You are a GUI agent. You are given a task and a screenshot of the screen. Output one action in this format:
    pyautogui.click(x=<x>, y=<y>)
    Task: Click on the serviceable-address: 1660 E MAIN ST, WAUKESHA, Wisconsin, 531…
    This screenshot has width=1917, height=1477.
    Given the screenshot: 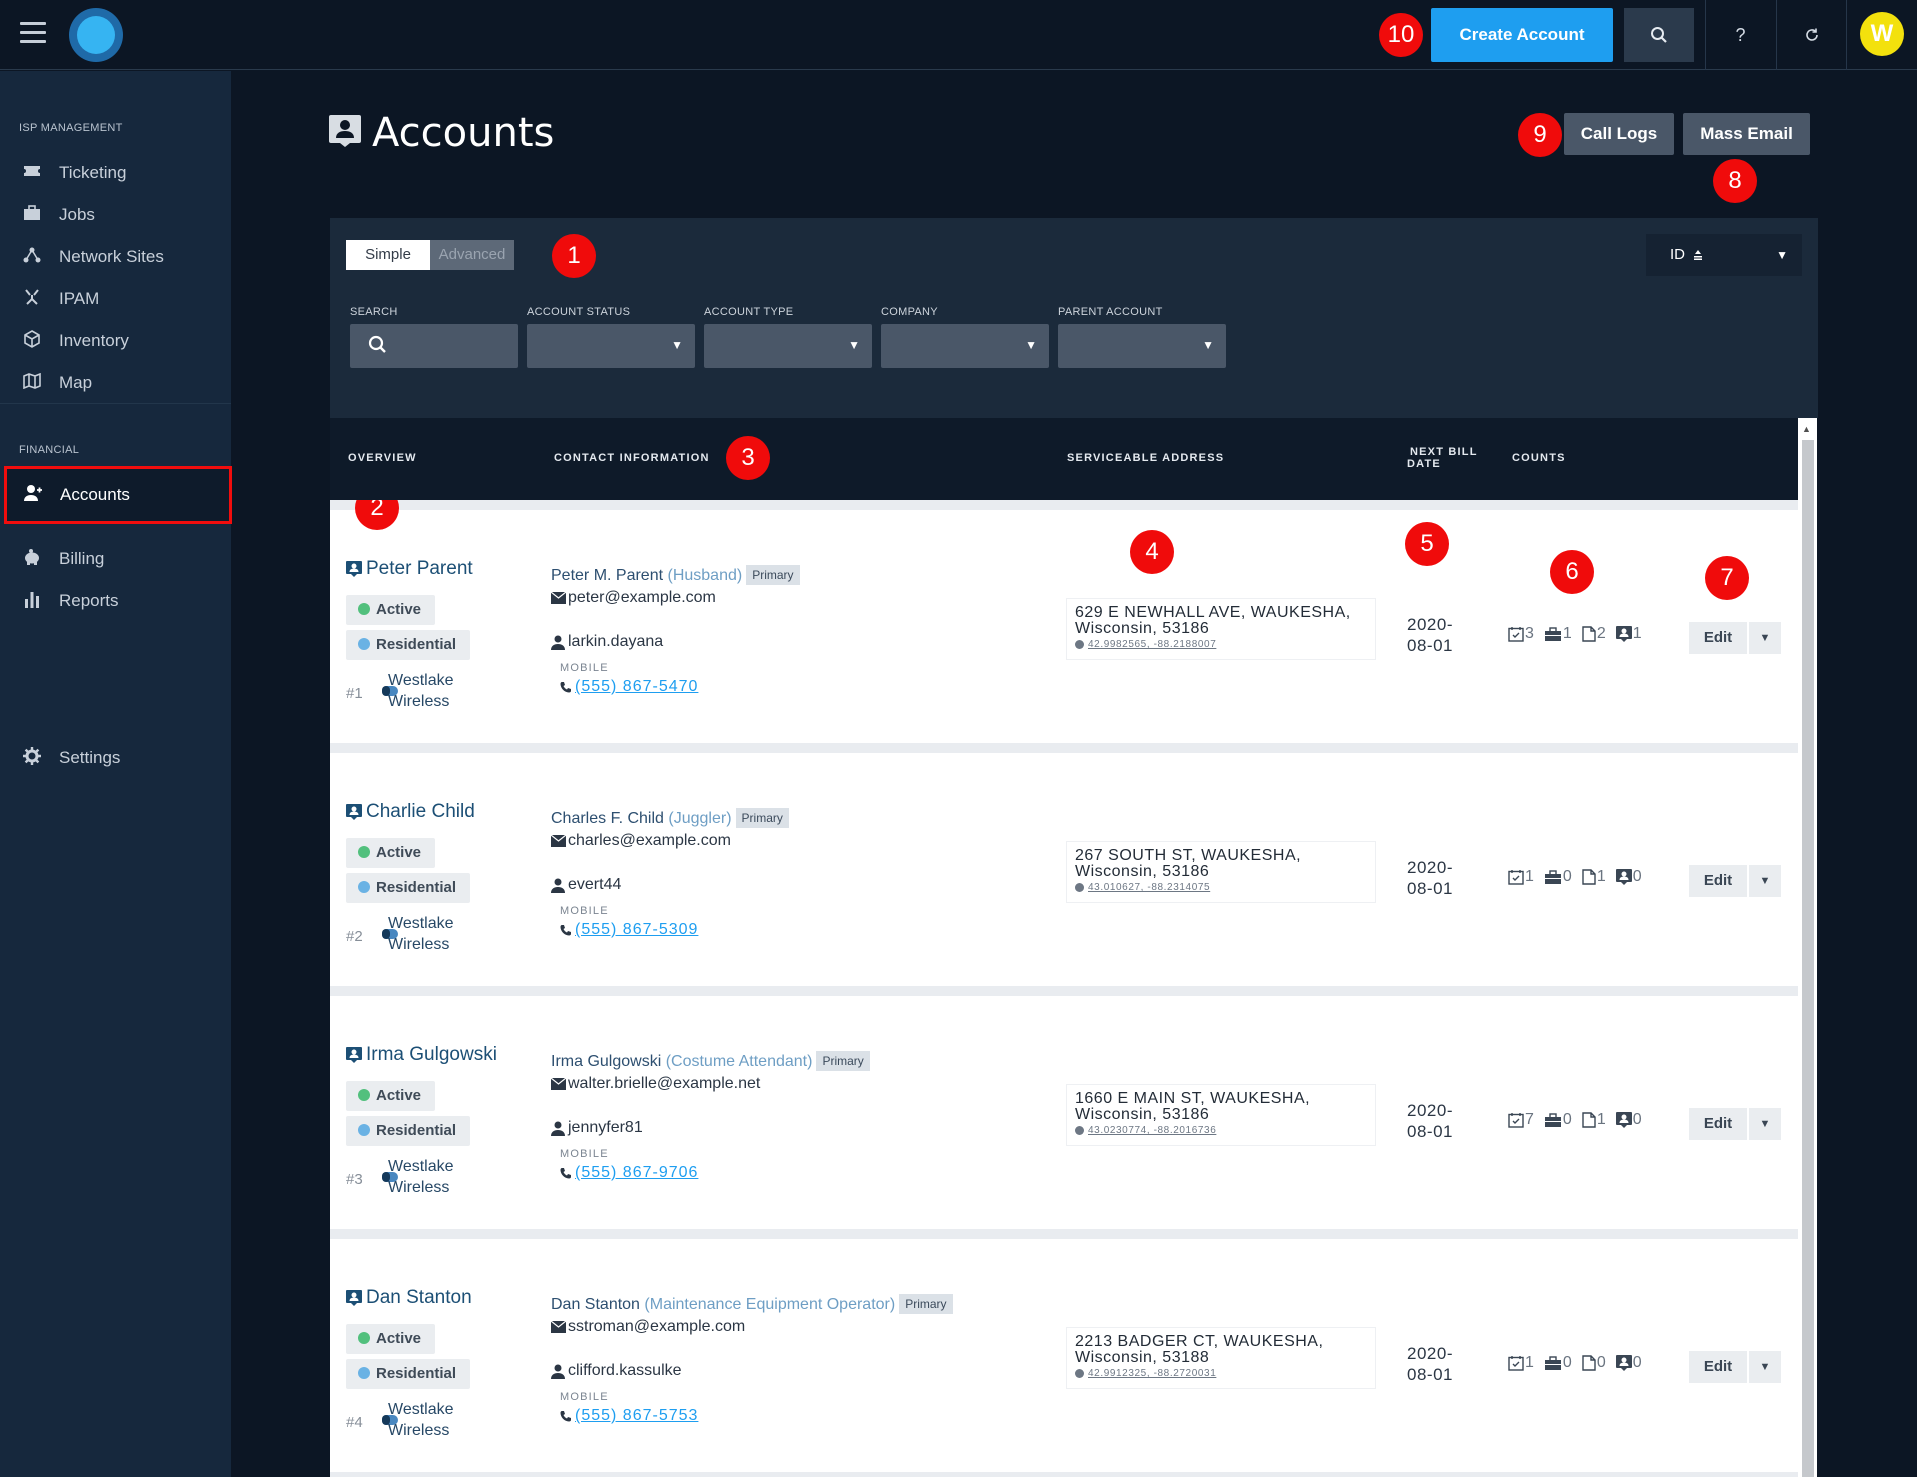 What is the action you would take?
    pyautogui.click(x=1221, y=1115)
    